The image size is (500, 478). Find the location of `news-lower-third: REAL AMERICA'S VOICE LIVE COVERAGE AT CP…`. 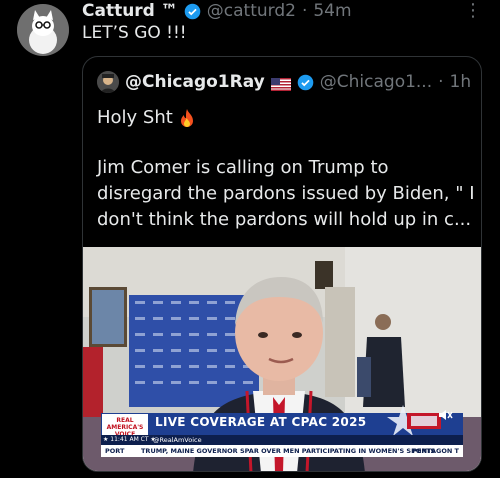

news-lower-third: REAL AMERICA'S VOICE LIVE COVERAGE AT CP… is located at coordinates (282, 431).